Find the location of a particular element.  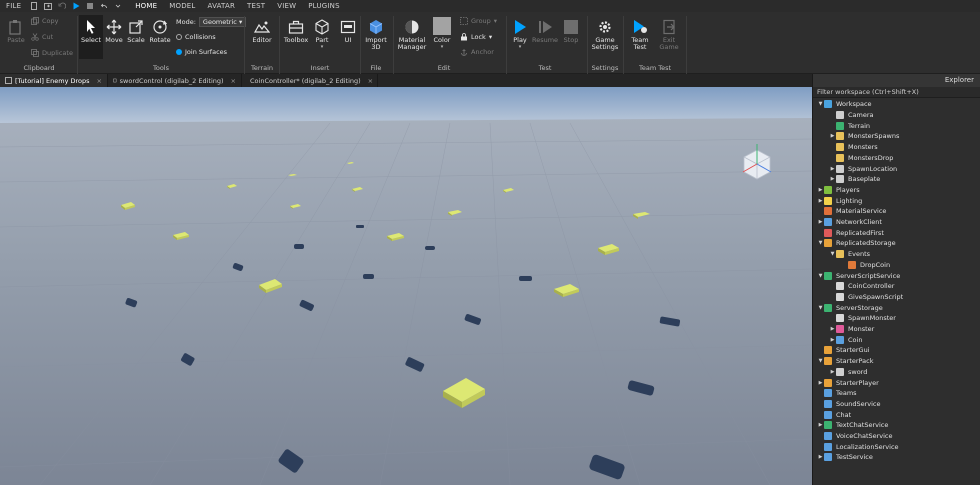

explorer-item: ▶ TestService is located at coordinates (896, 457).